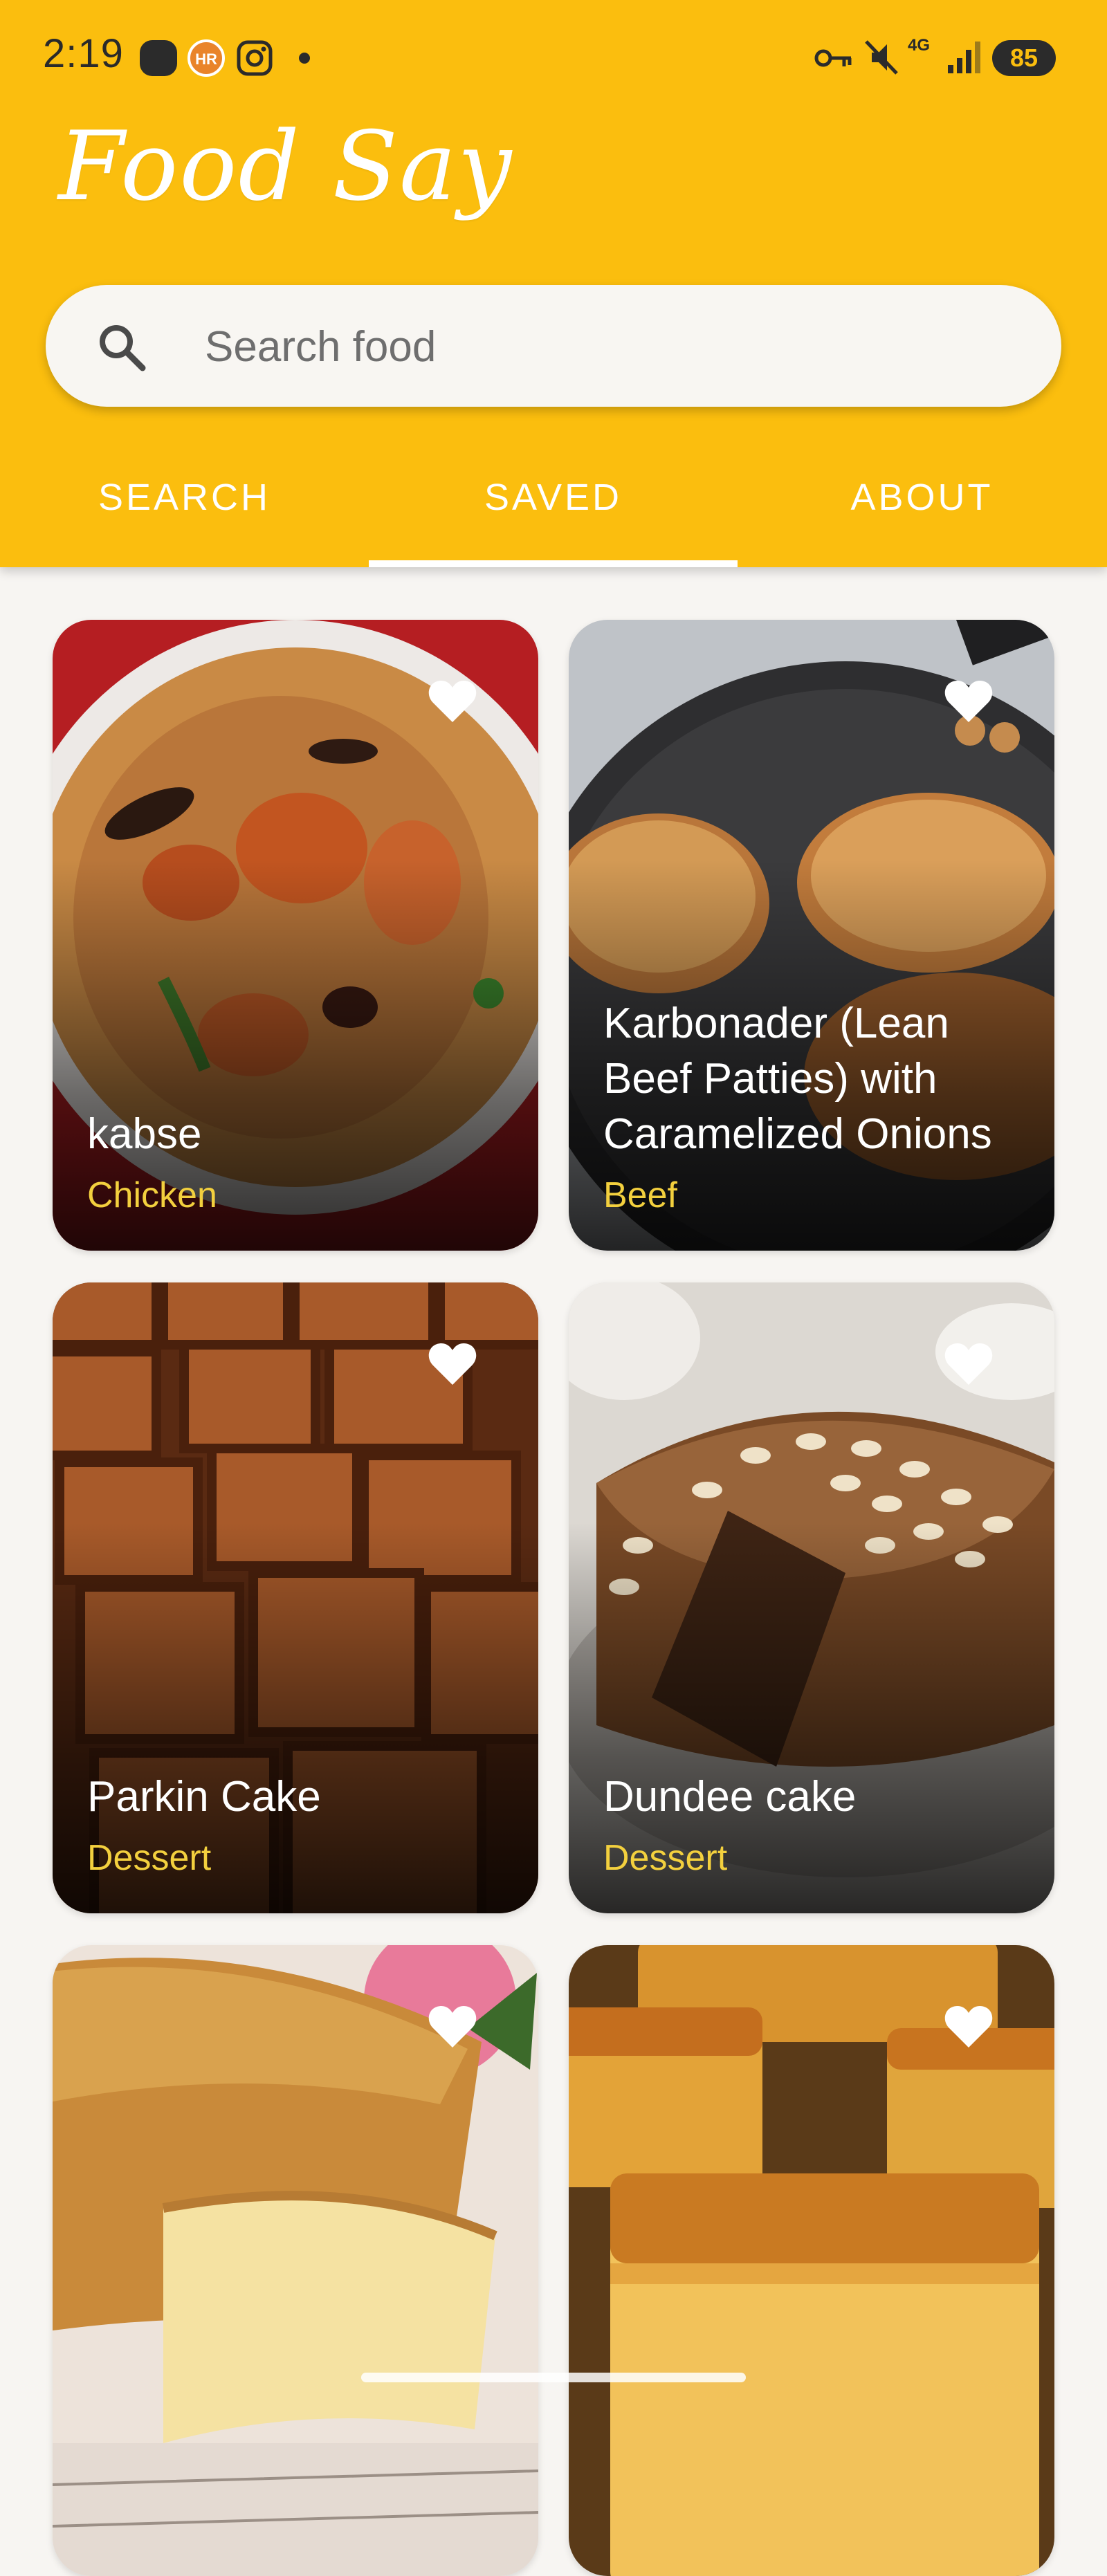  I want to click on meal-card: Dundee cake Dessert, so click(811, 1597).